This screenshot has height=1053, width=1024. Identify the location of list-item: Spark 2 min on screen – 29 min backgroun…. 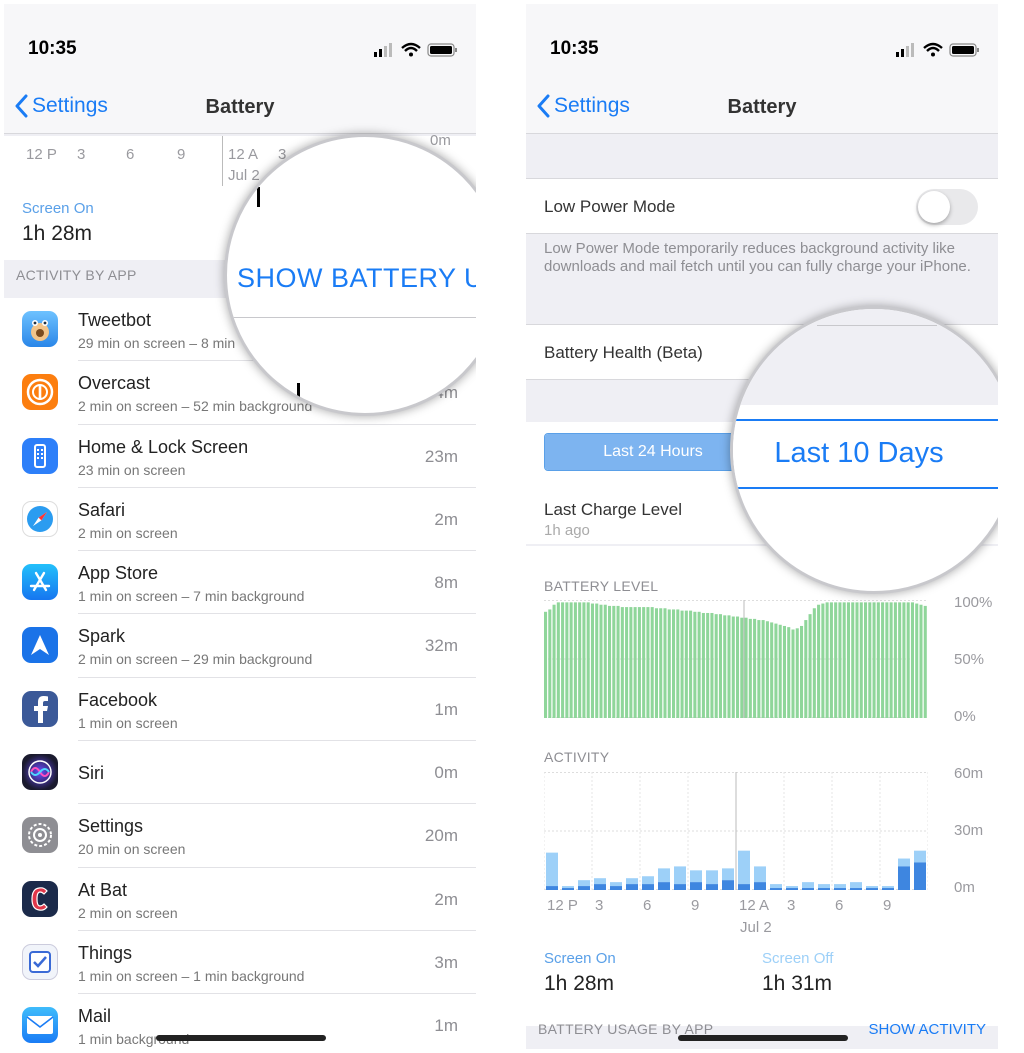
(240, 646).